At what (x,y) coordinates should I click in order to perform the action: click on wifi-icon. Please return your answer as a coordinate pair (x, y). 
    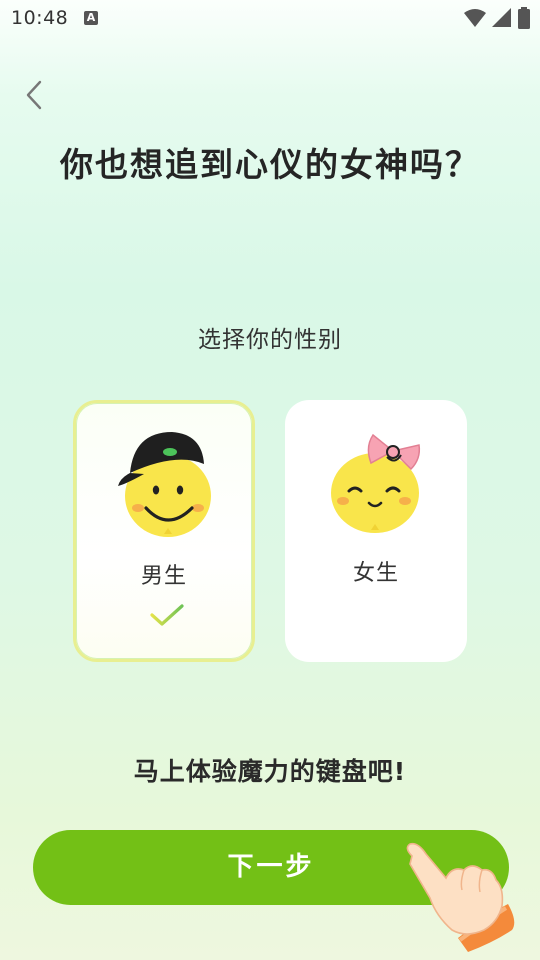
    Looking at the image, I should click on (475, 18).